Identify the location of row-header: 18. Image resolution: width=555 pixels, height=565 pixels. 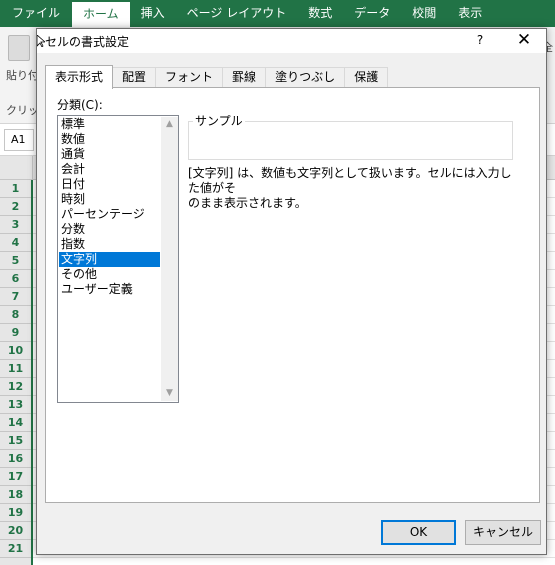
(15, 495).